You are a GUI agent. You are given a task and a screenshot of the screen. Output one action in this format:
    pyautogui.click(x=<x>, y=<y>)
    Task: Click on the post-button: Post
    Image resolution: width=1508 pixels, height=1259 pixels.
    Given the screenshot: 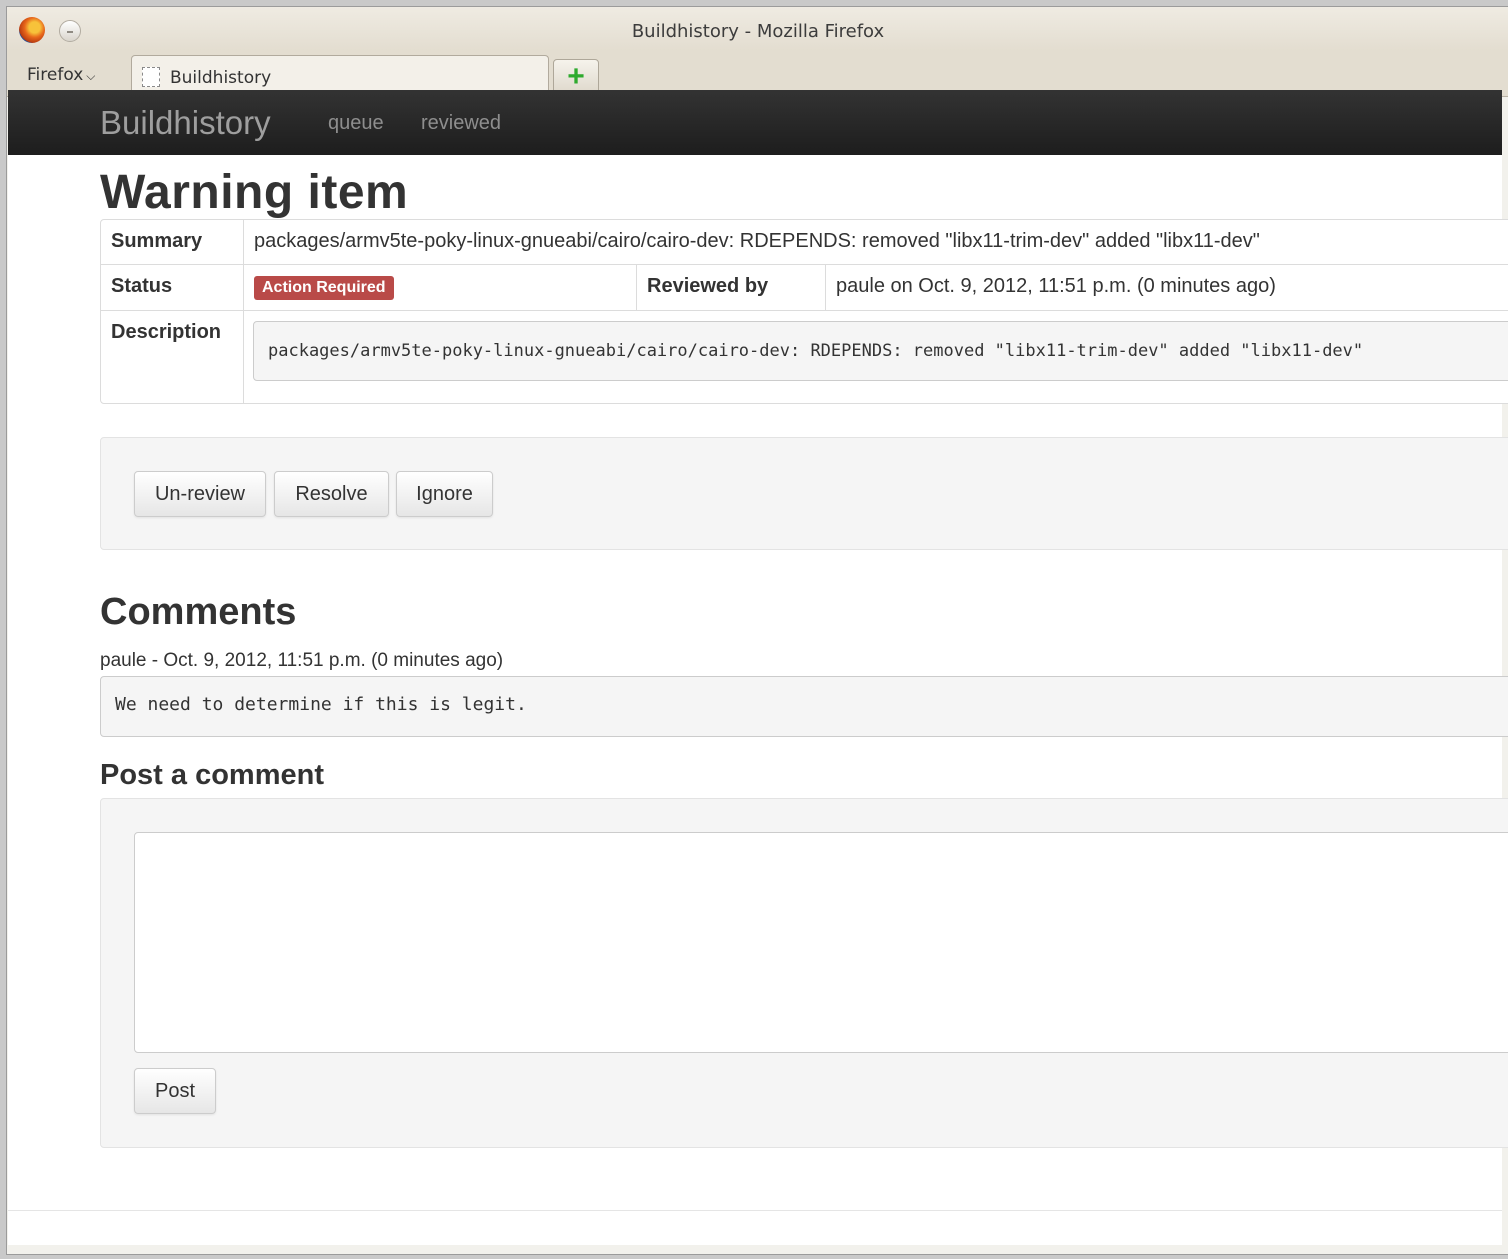 What is the action you would take?
    pyautogui.click(x=175, y=1091)
    